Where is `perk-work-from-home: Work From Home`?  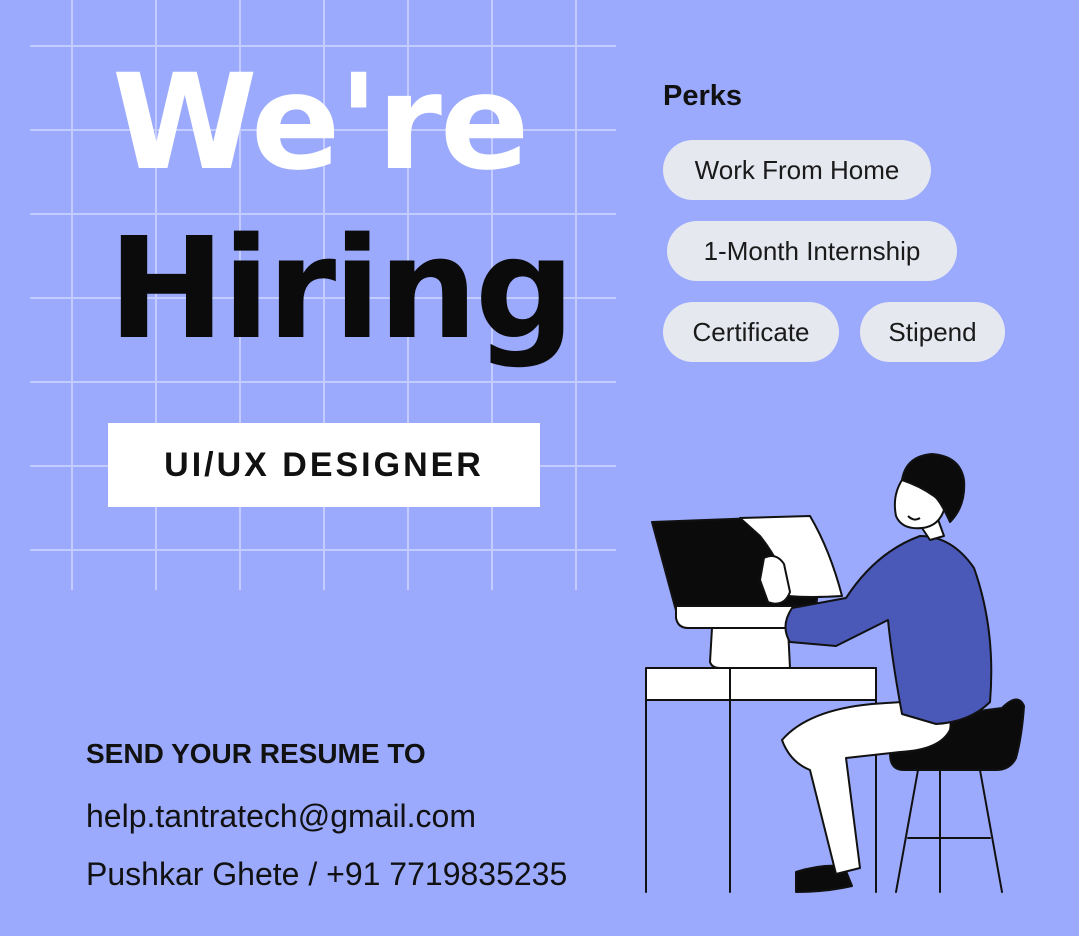
perk-work-from-home: Work From Home is located at coordinates (797, 170).